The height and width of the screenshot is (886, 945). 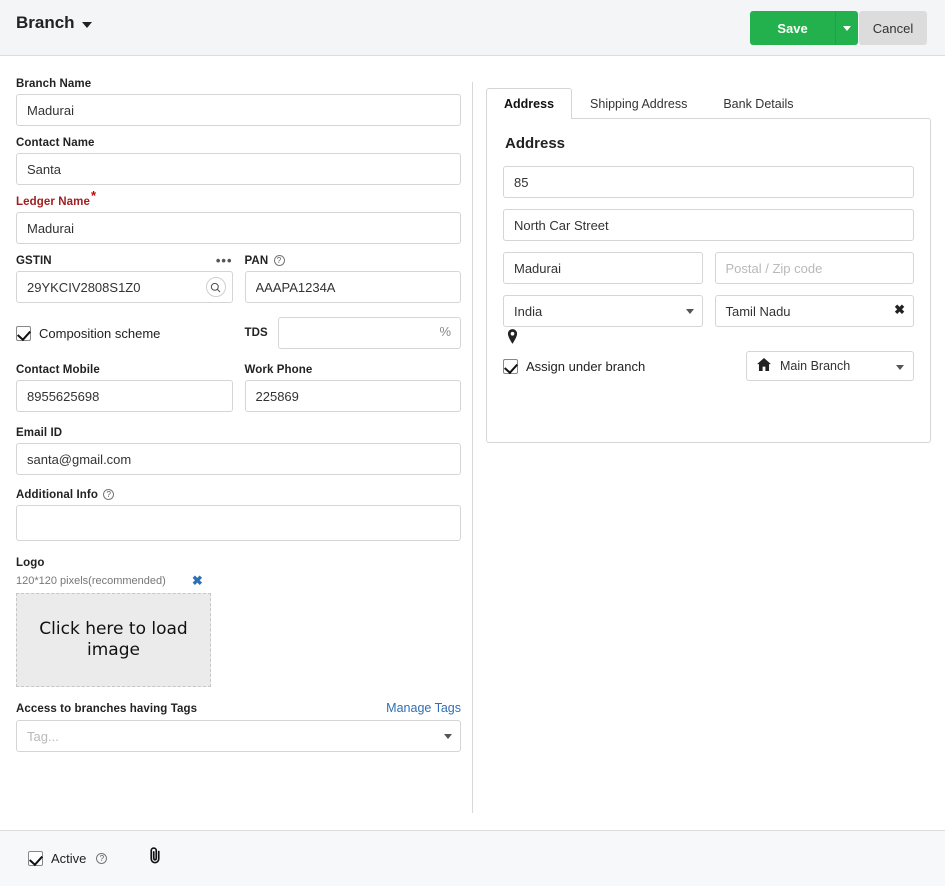 I want to click on composition-scheme-label: Composition scheme, so click(x=100, y=333).